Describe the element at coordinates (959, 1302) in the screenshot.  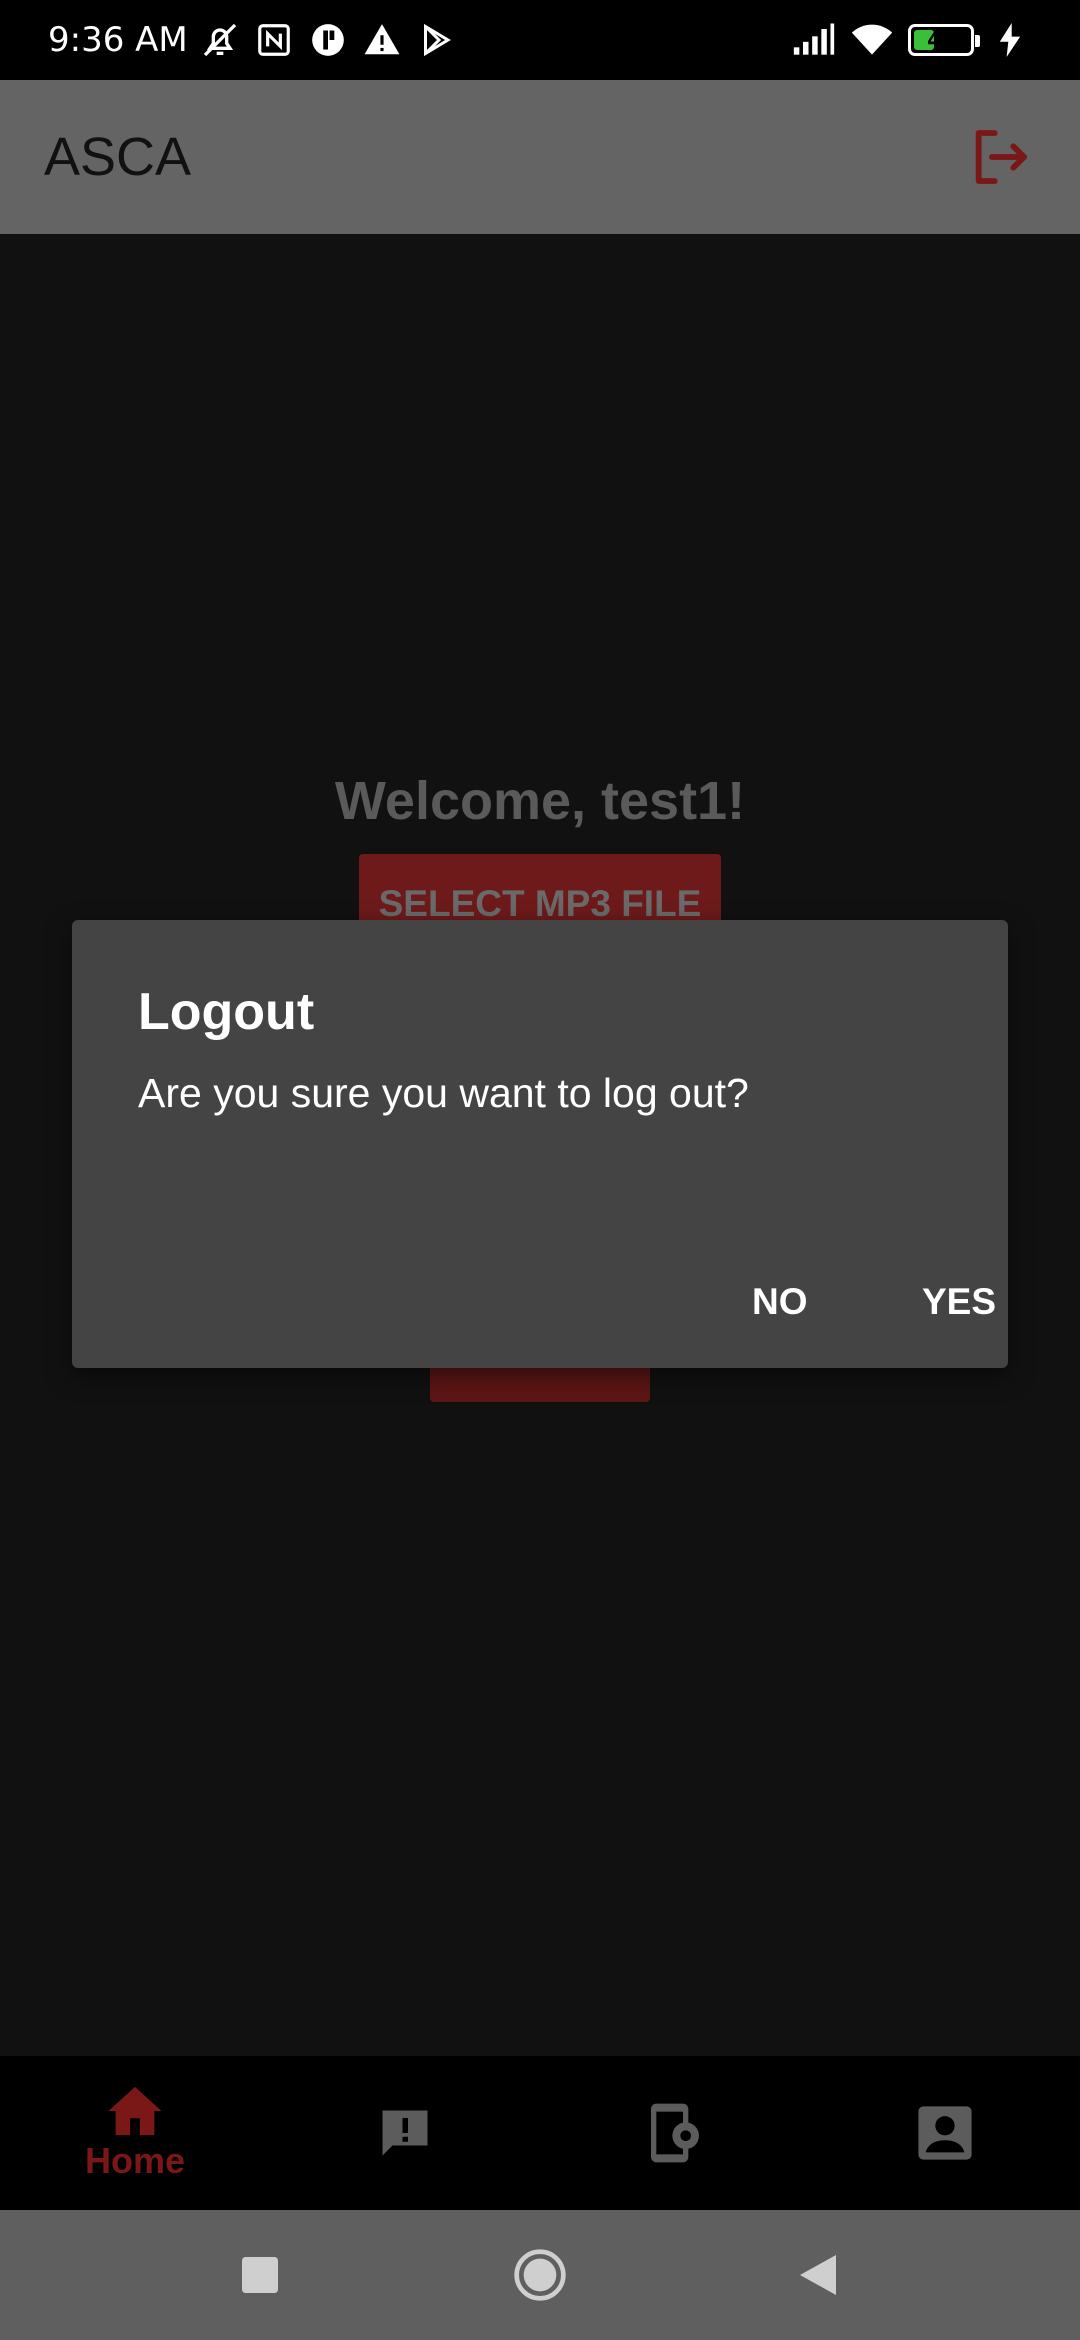
I see `yes-button: YES` at that location.